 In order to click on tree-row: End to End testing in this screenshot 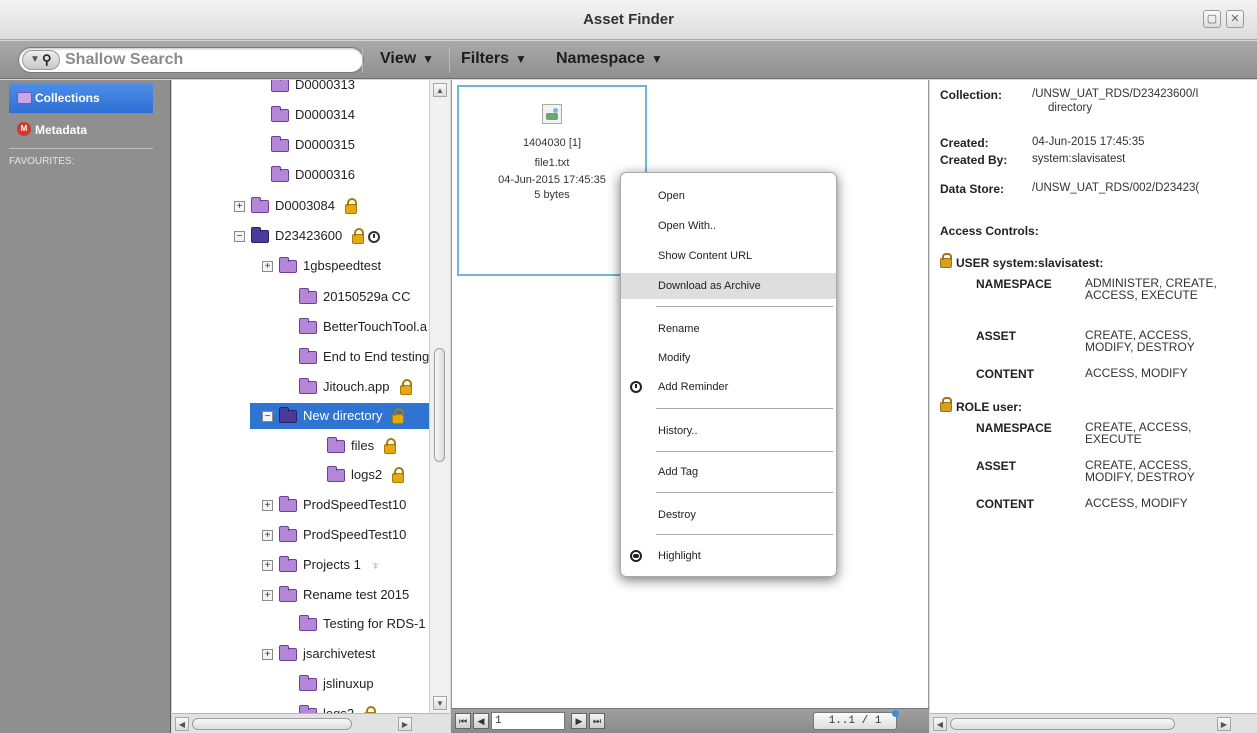, I will do `click(364, 357)`.